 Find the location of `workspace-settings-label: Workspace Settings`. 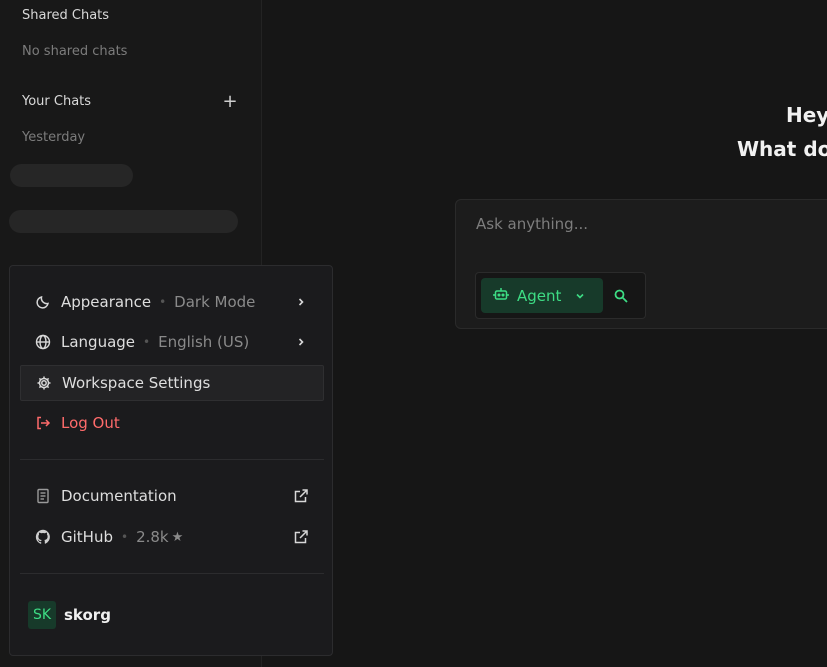

workspace-settings-label: Workspace Settings is located at coordinates (136, 383).